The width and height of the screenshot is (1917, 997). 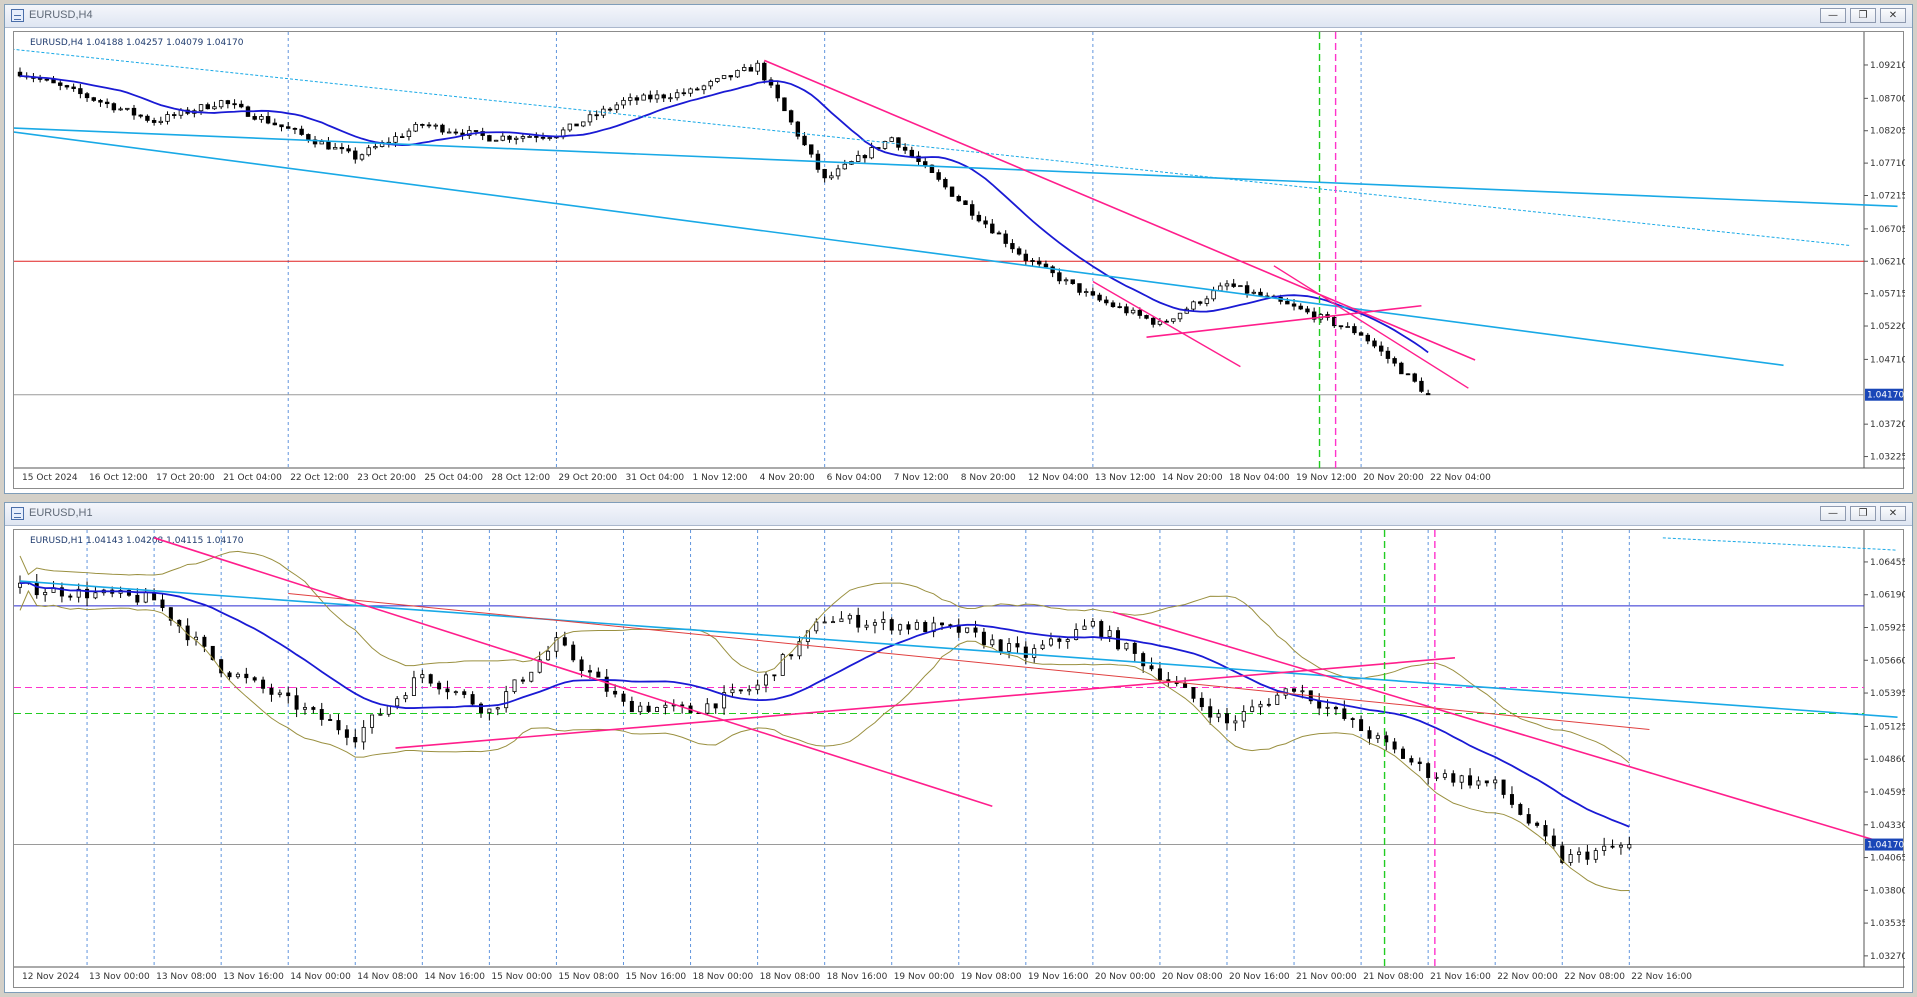 What do you see at coordinates (1259, 977) in the screenshot?
I see `time-tick-label: 20 Nov 16:00` at bounding box center [1259, 977].